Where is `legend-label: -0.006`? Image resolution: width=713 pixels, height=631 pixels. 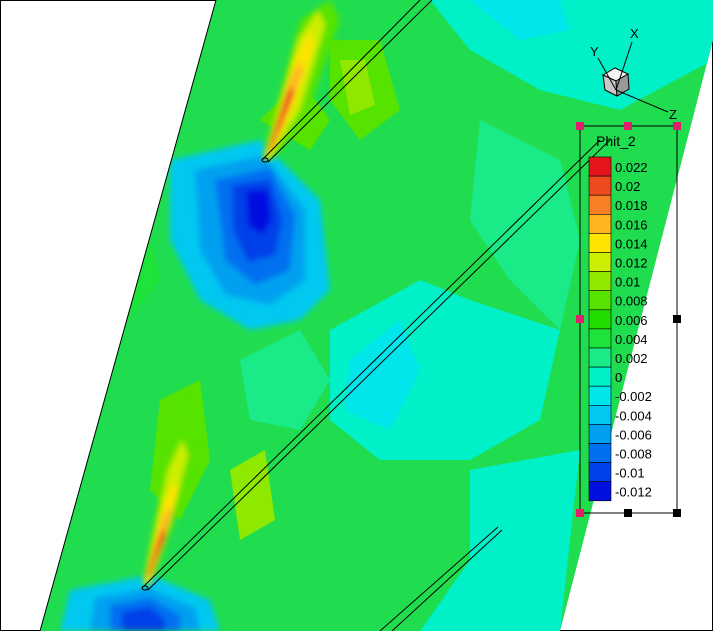 legend-label: -0.006 is located at coordinates (633, 434).